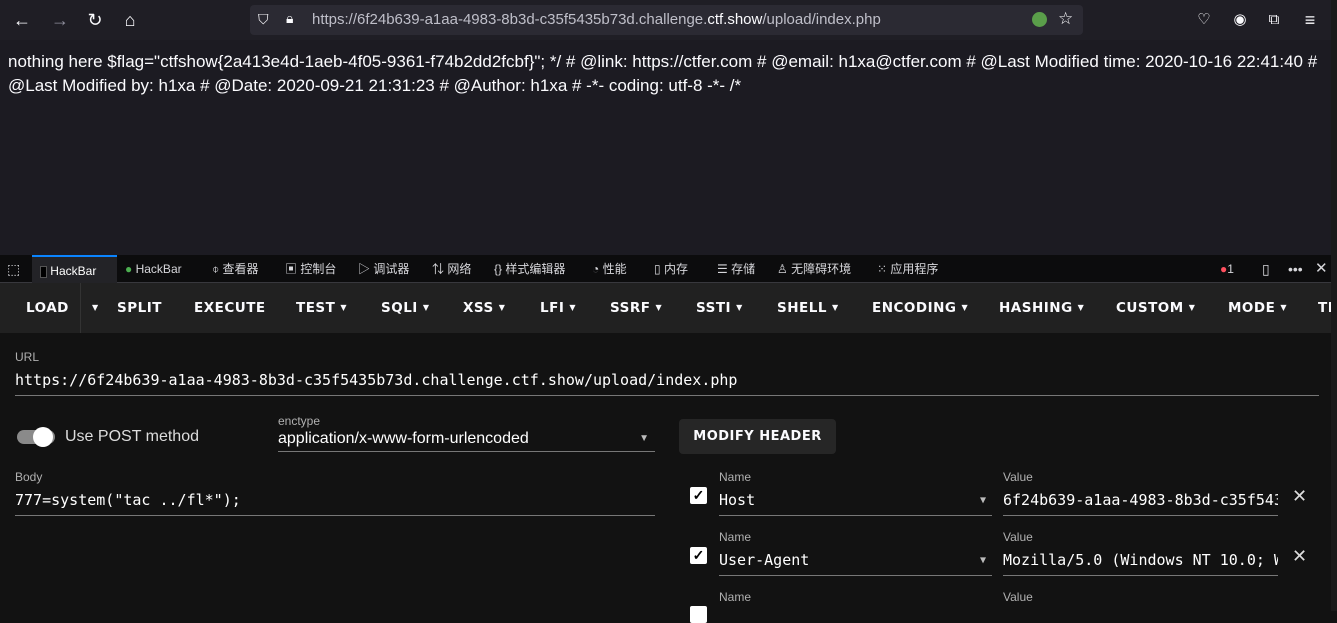 The image size is (1337, 623). What do you see at coordinates (698, 614) in the screenshot?
I see `header-checkbox` at bounding box center [698, 614].